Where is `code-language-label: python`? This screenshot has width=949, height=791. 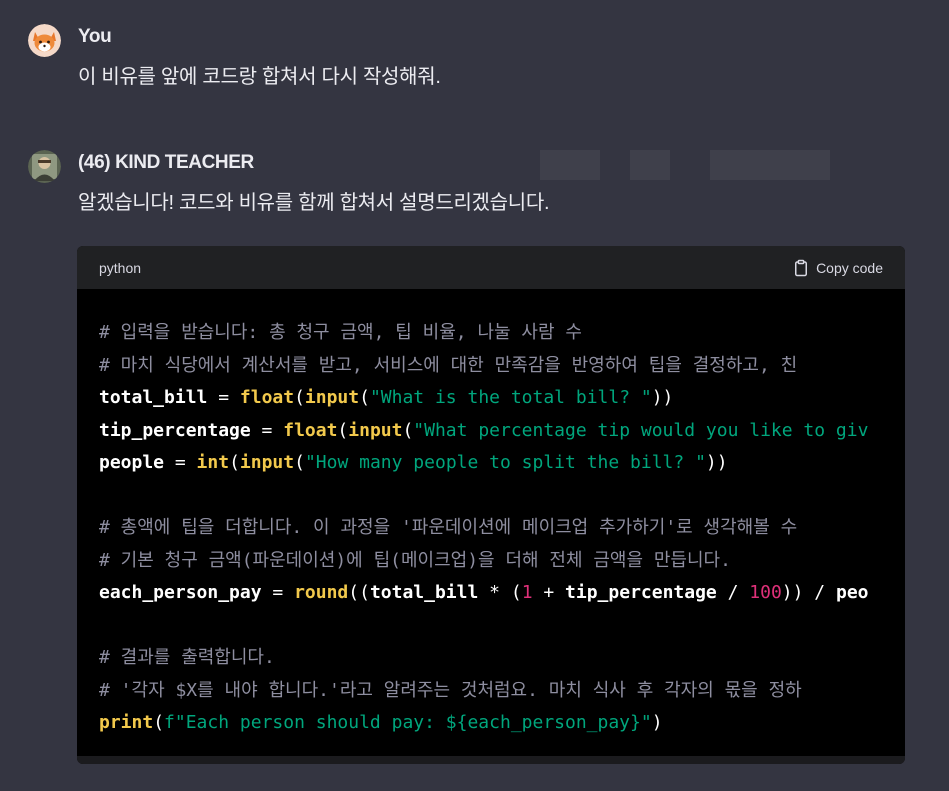 code-language-label: python is located at coordinates (120, 267).